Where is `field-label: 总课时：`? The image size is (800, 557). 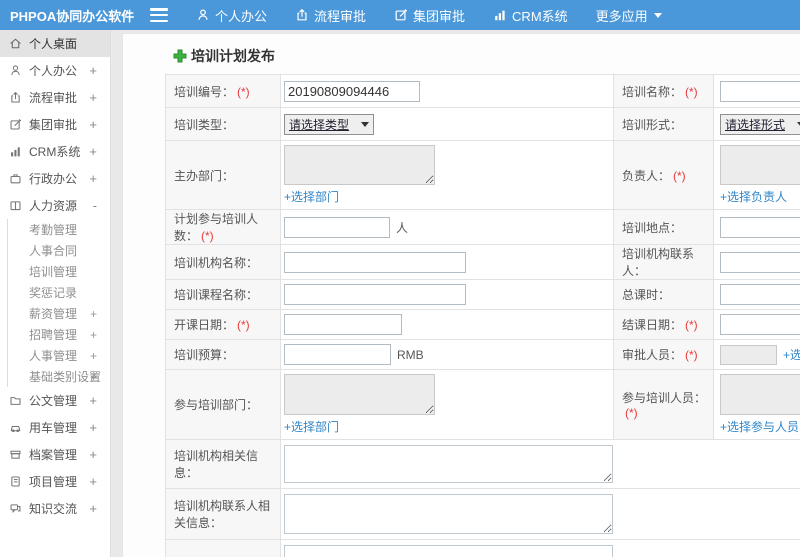
field-label: 总课时： is located at coordinates (646, 295).